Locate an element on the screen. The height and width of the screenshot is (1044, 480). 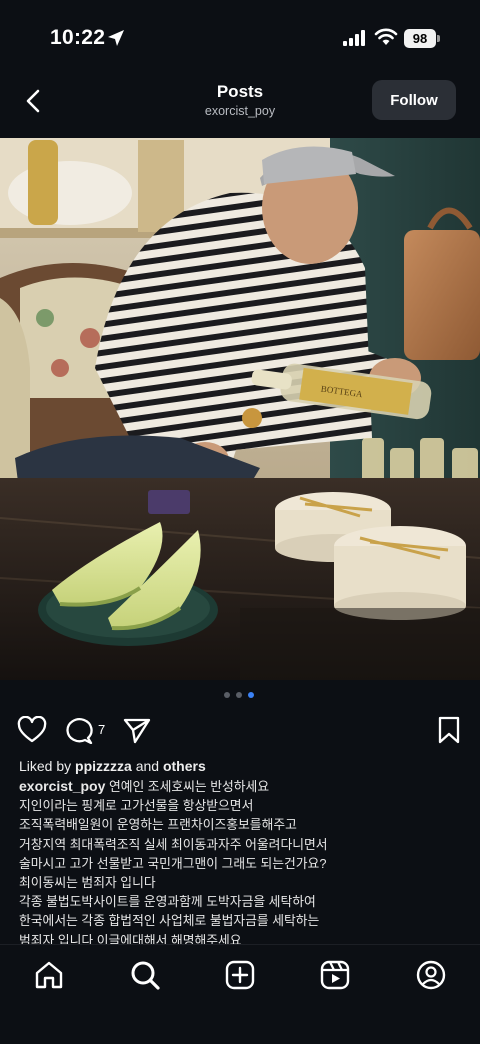
caption-line: 각종 불법도박사이트를 운영과함께 도박자금을 세탁하여 is located at coordinates (167, 902).